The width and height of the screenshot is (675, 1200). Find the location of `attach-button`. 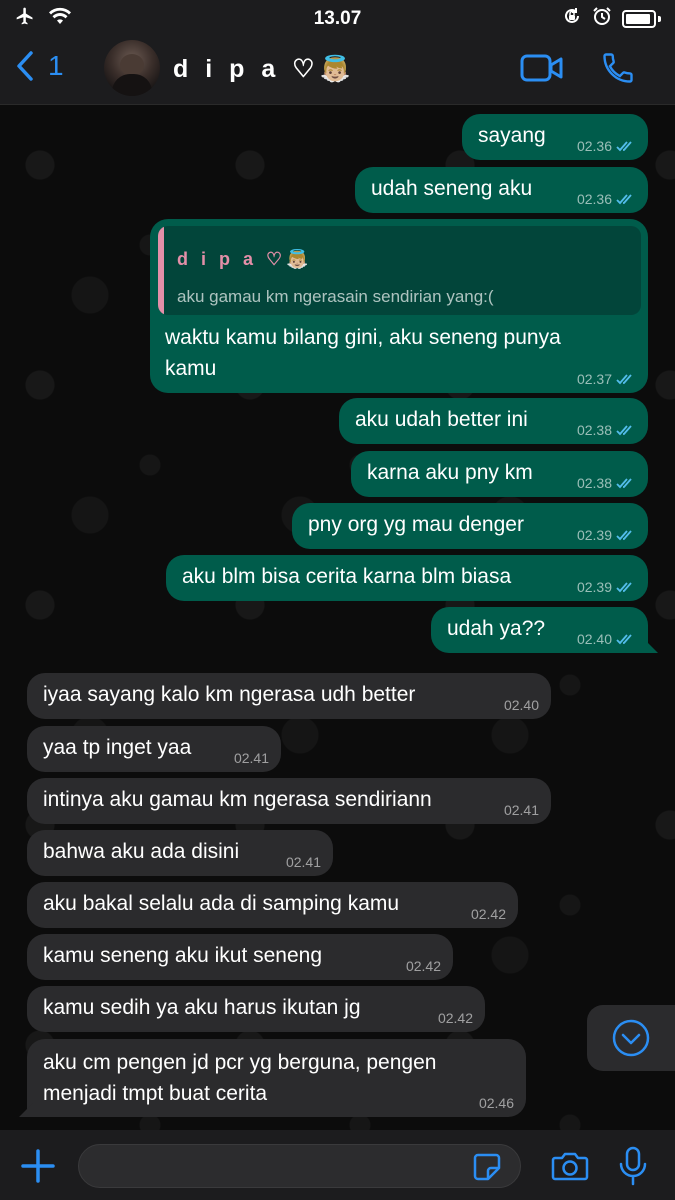

attach-button is located at coordinates (38, 1168).